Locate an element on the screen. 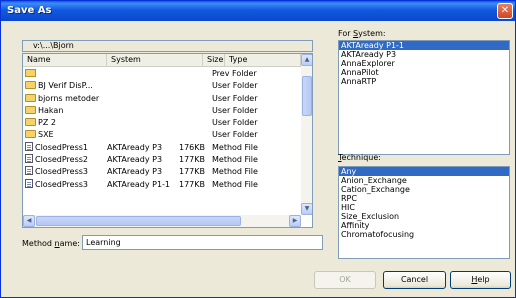 This screenshot has height=298, width=516. technique-list-item: Any is located at coordinates (424, 171).